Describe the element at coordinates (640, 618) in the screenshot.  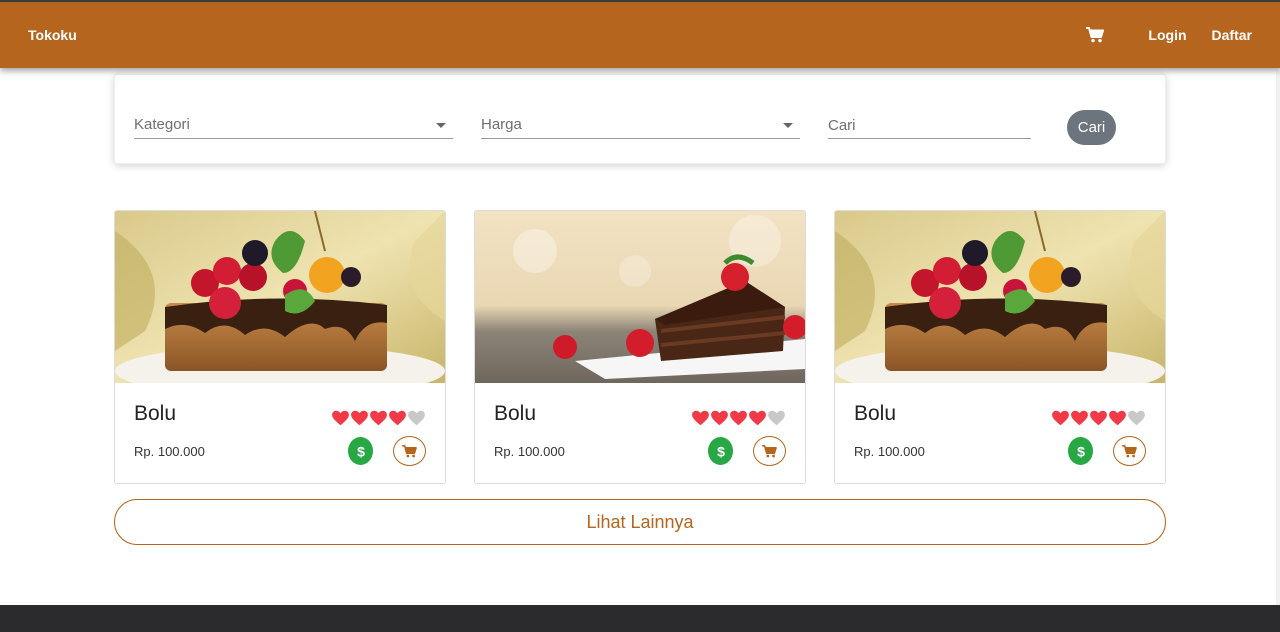
I see `footer` at that location.